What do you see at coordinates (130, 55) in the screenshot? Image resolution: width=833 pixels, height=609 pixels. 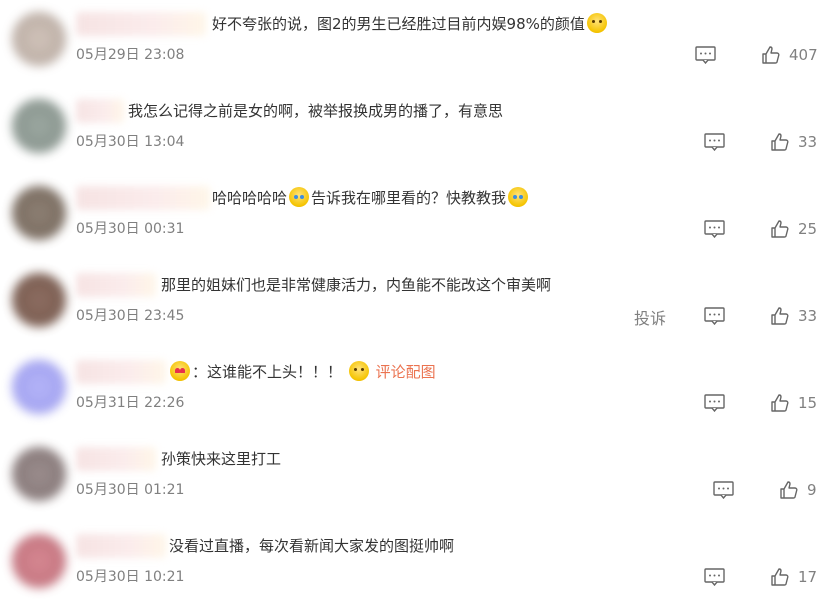 I see `comment-timestamp: 05月29日 23:08` at bounding box center [130, 55].